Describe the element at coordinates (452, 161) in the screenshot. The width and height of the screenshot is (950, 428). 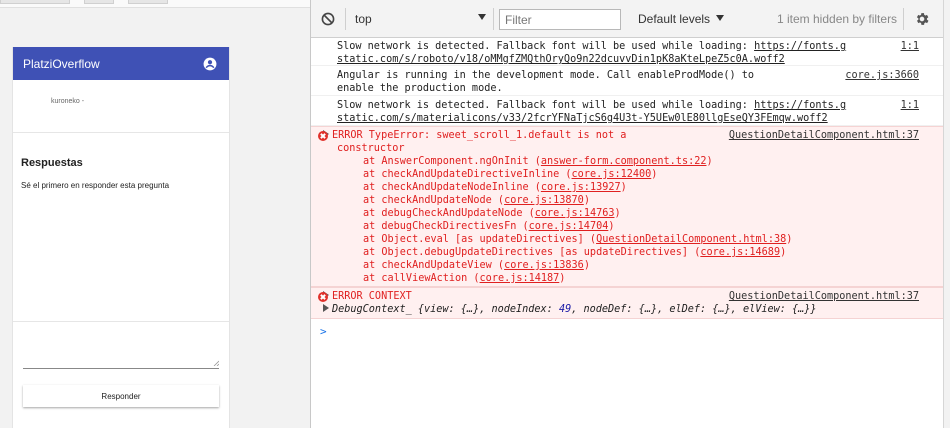
I see `stack-function: at AnswerComponent.ngOnInit (` at that location.